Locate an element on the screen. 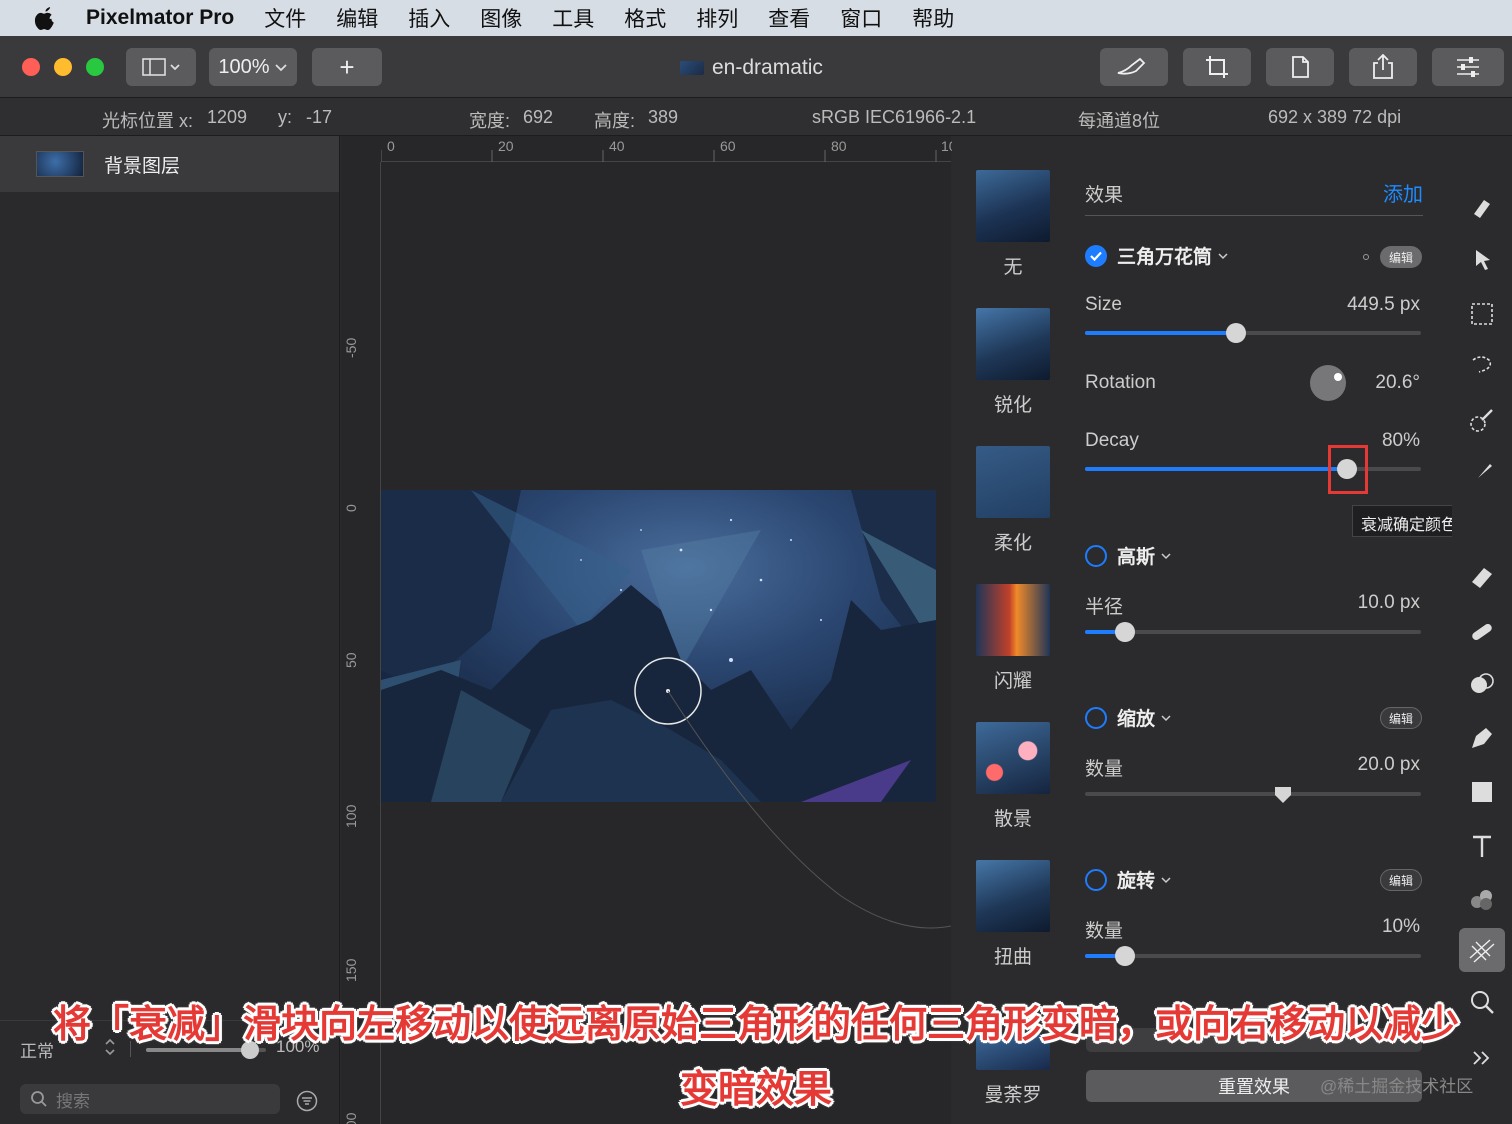  radius-slider-knob is located at coordinates (1125, 632).